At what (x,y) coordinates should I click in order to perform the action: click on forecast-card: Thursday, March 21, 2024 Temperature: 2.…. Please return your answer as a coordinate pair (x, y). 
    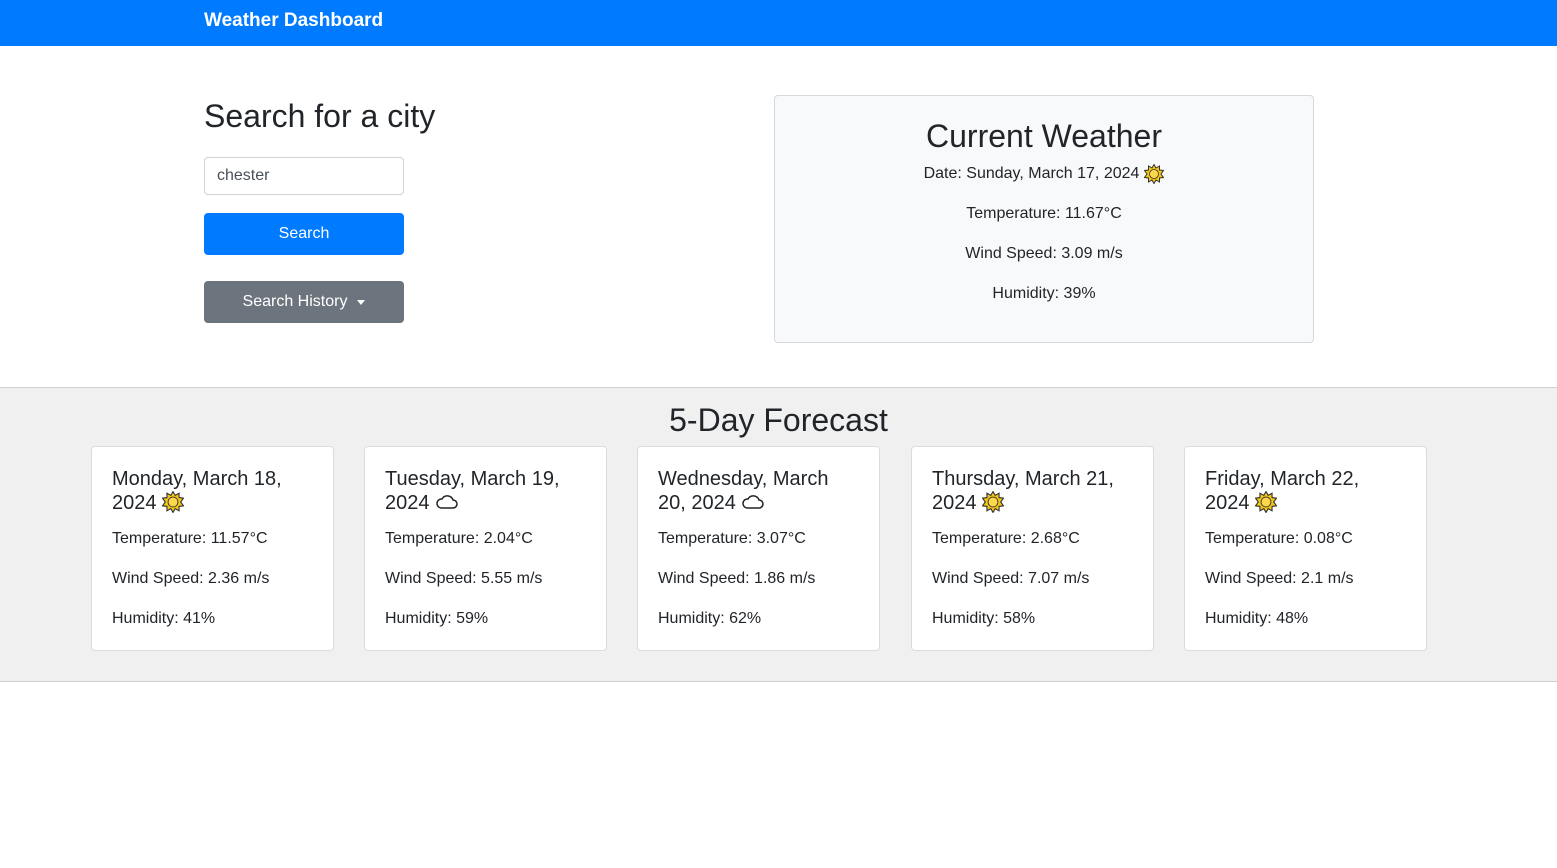
    Looking at the image, I should click on (1032, 548).